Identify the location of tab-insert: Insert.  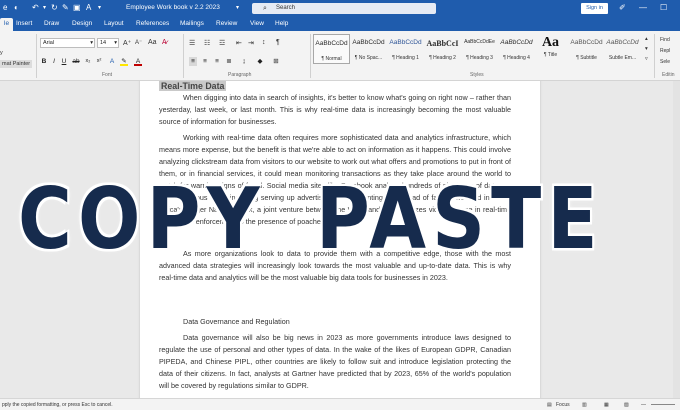
(24, 23).